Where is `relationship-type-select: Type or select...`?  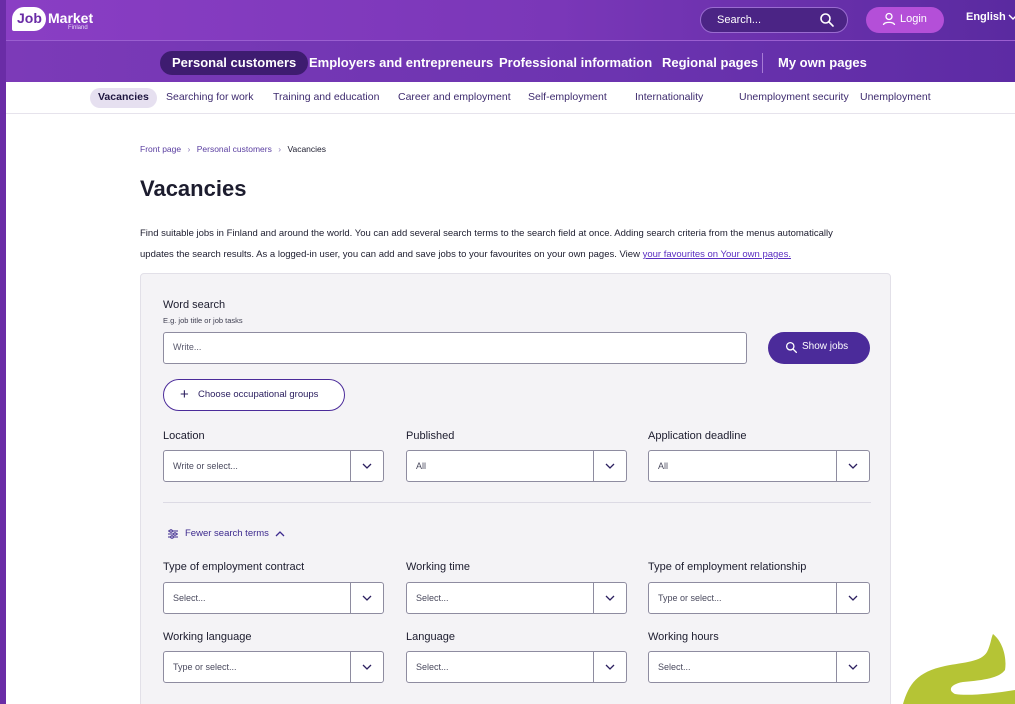
relationship-type-select: Type or select... is located at coordinates (759, 598).